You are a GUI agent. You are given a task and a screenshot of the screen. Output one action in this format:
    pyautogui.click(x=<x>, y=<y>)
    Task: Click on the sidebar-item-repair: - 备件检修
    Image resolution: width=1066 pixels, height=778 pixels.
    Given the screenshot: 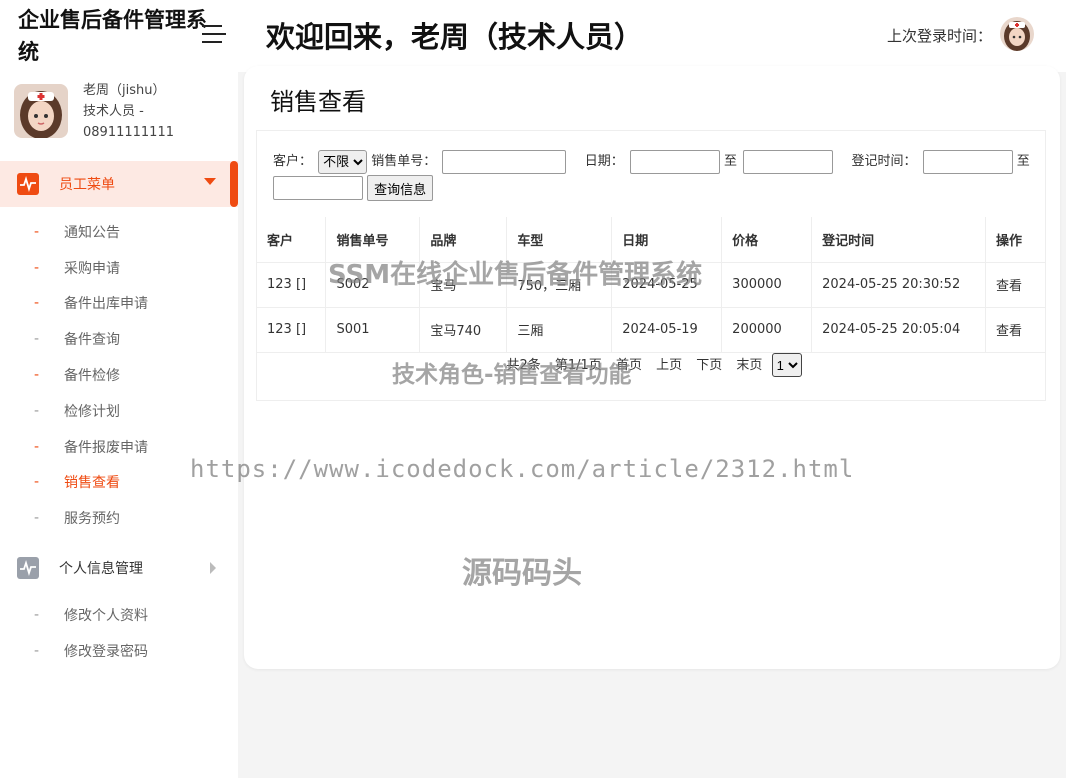 What is the action you would take?
    pyautogui.click(x=119, y=375)
    